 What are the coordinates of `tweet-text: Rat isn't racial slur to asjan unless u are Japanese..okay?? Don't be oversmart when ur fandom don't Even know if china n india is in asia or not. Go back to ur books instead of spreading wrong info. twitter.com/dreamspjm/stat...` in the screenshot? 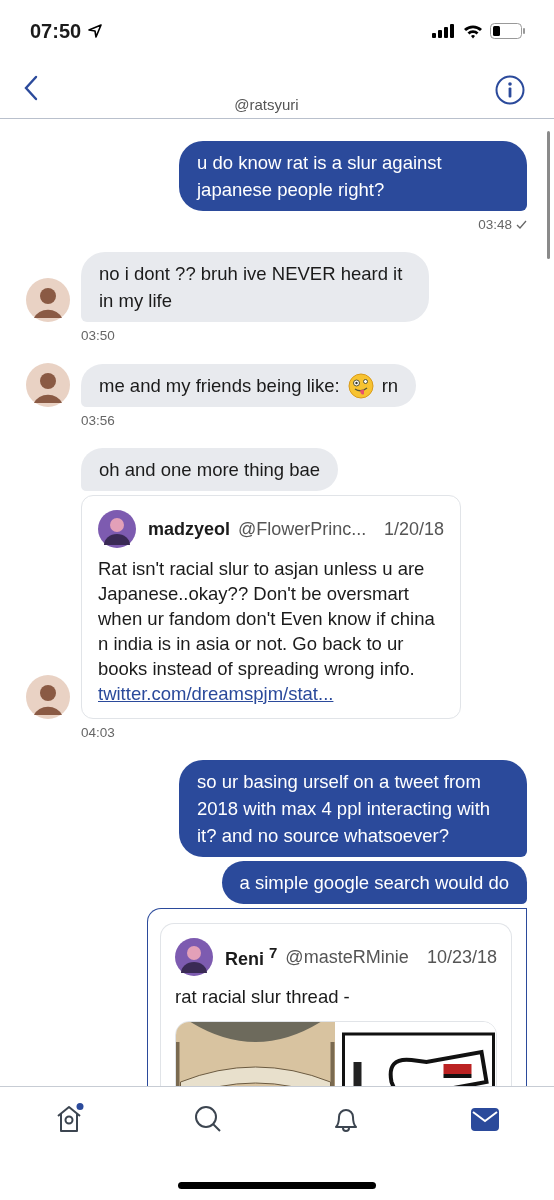 It's located at (267, 631).